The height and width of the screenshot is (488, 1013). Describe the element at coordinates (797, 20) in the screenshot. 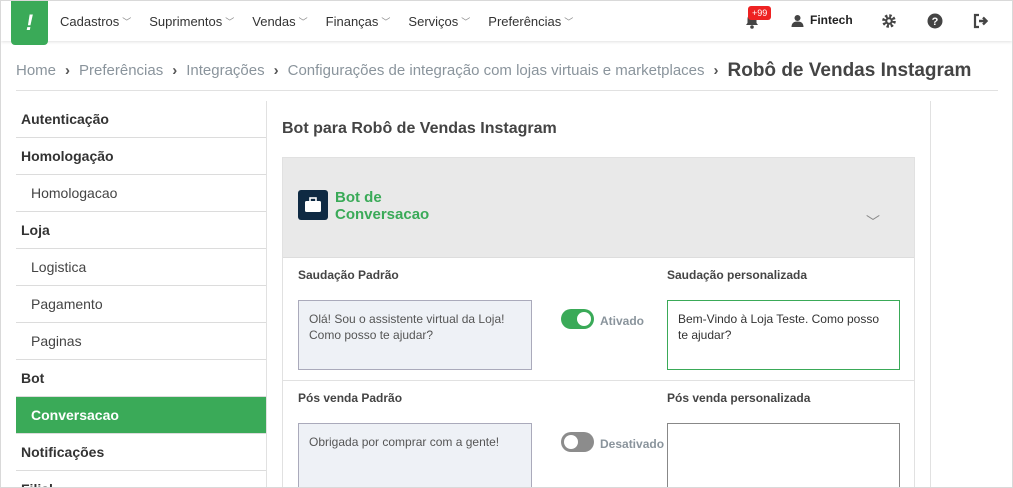

I see `user-icon` at that location.